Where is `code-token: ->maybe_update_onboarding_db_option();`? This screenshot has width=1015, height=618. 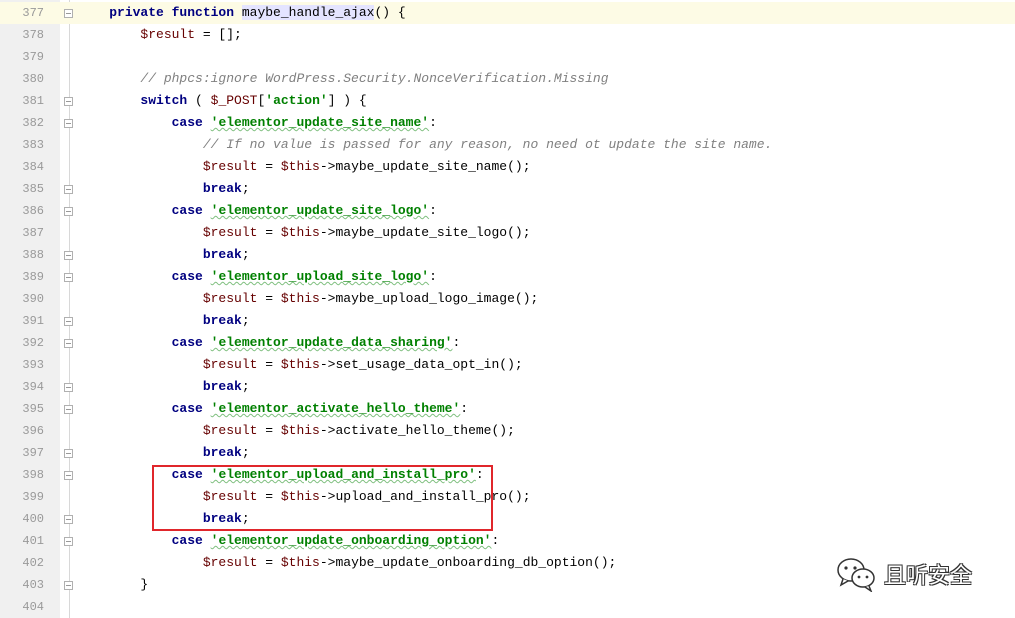 code-token: ->maybe_update_onboarding_db_option(); is located at coordinates (468, 562).